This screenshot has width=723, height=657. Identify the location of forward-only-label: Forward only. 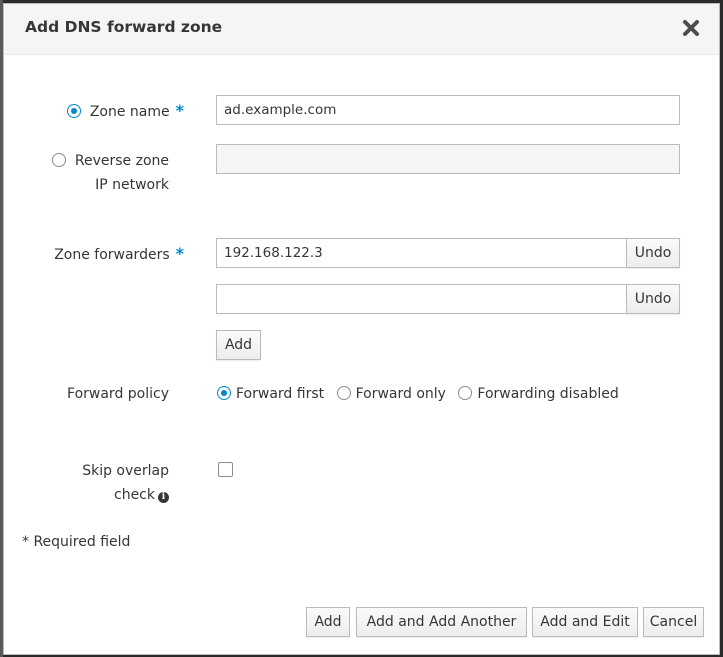
(400, 394).